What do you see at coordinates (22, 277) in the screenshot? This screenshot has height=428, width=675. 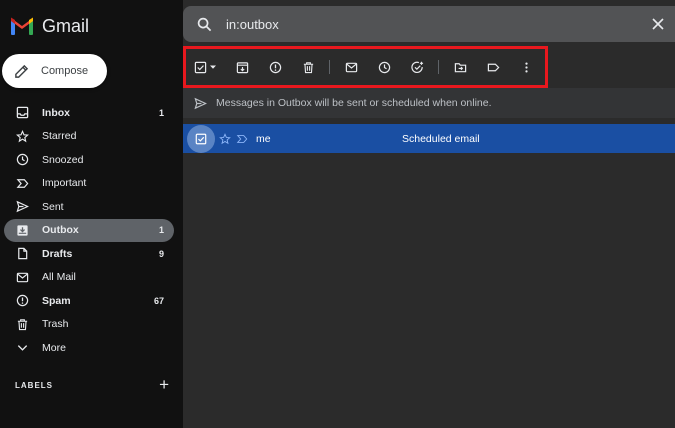 I see `mail-icon` at bounding box center [22, 277].